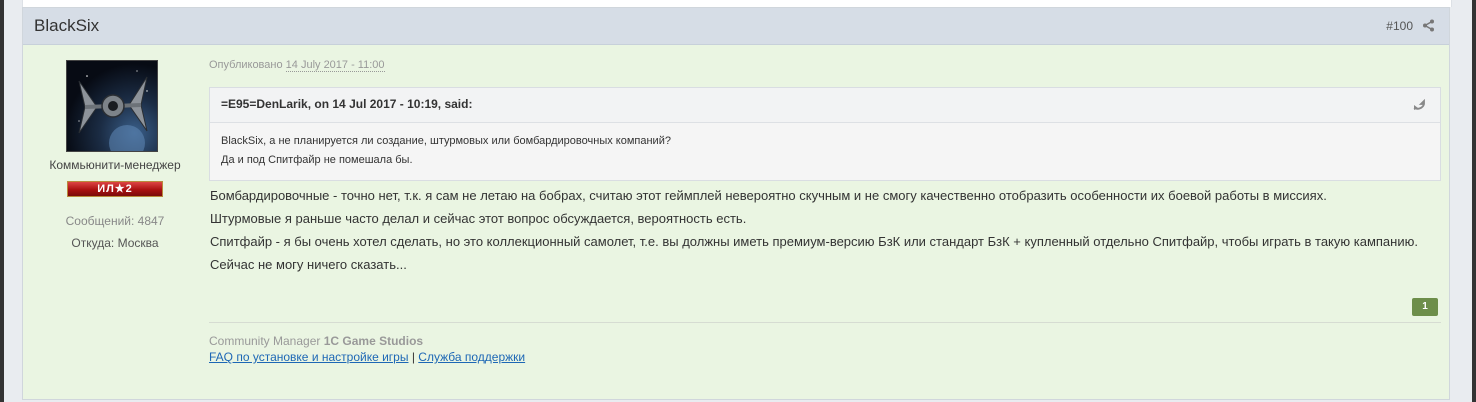  Describe the element at coordinates (736, 26) in the screenshot. I see `post-header: BlackSix #100` at that location.